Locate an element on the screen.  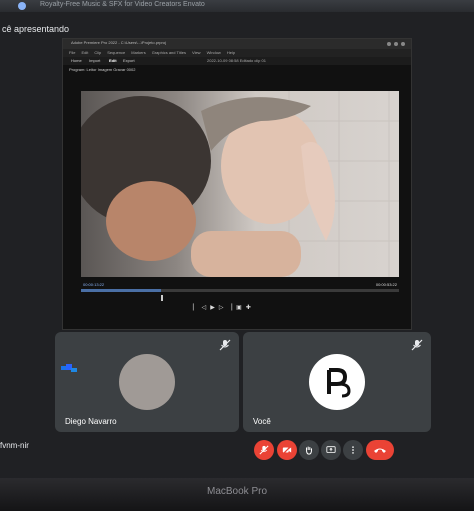
camera-off-icon is located at coordinates (287, 450).